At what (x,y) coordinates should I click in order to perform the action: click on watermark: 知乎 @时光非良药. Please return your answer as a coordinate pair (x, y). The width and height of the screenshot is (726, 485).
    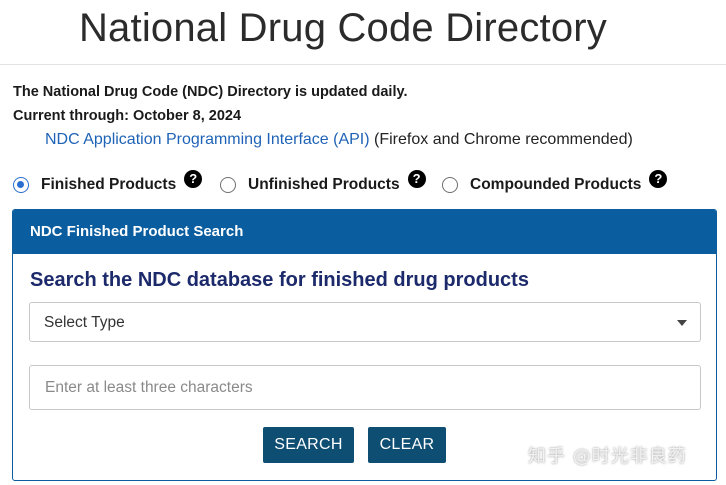
    Looking at the image, I should click on (607, 456).